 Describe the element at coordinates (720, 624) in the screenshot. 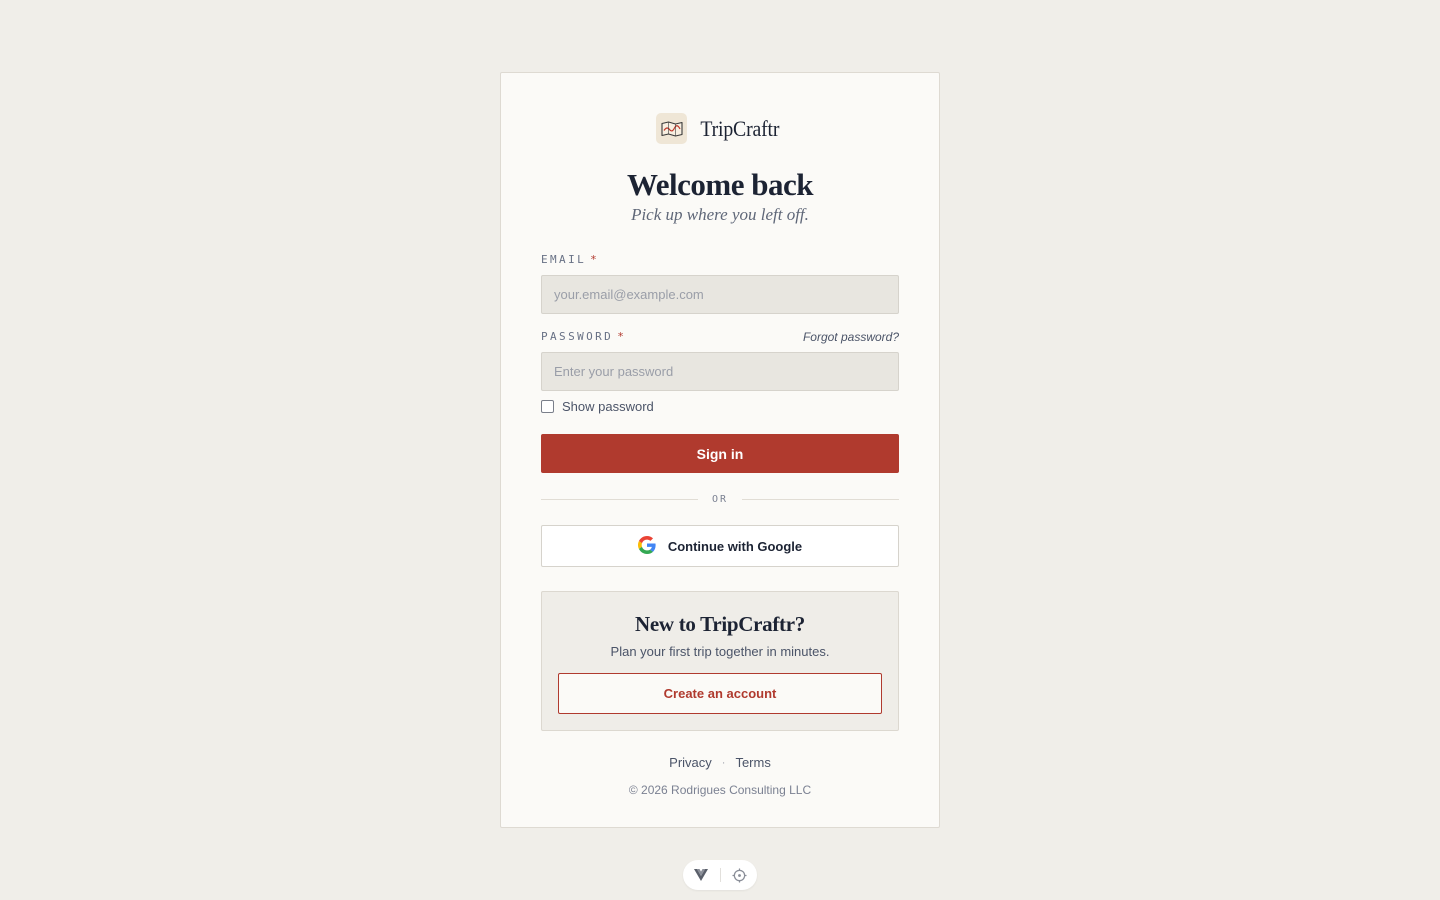

I see `signup-title: New to TripCraftr?` at that location.